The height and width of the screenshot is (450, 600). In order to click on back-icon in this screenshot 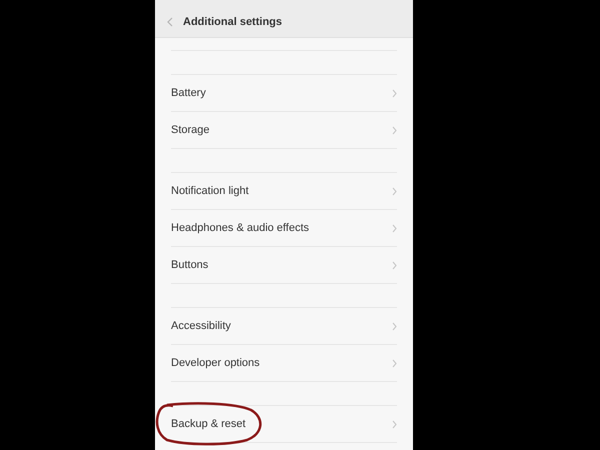, I will do `click(170, 21)`.